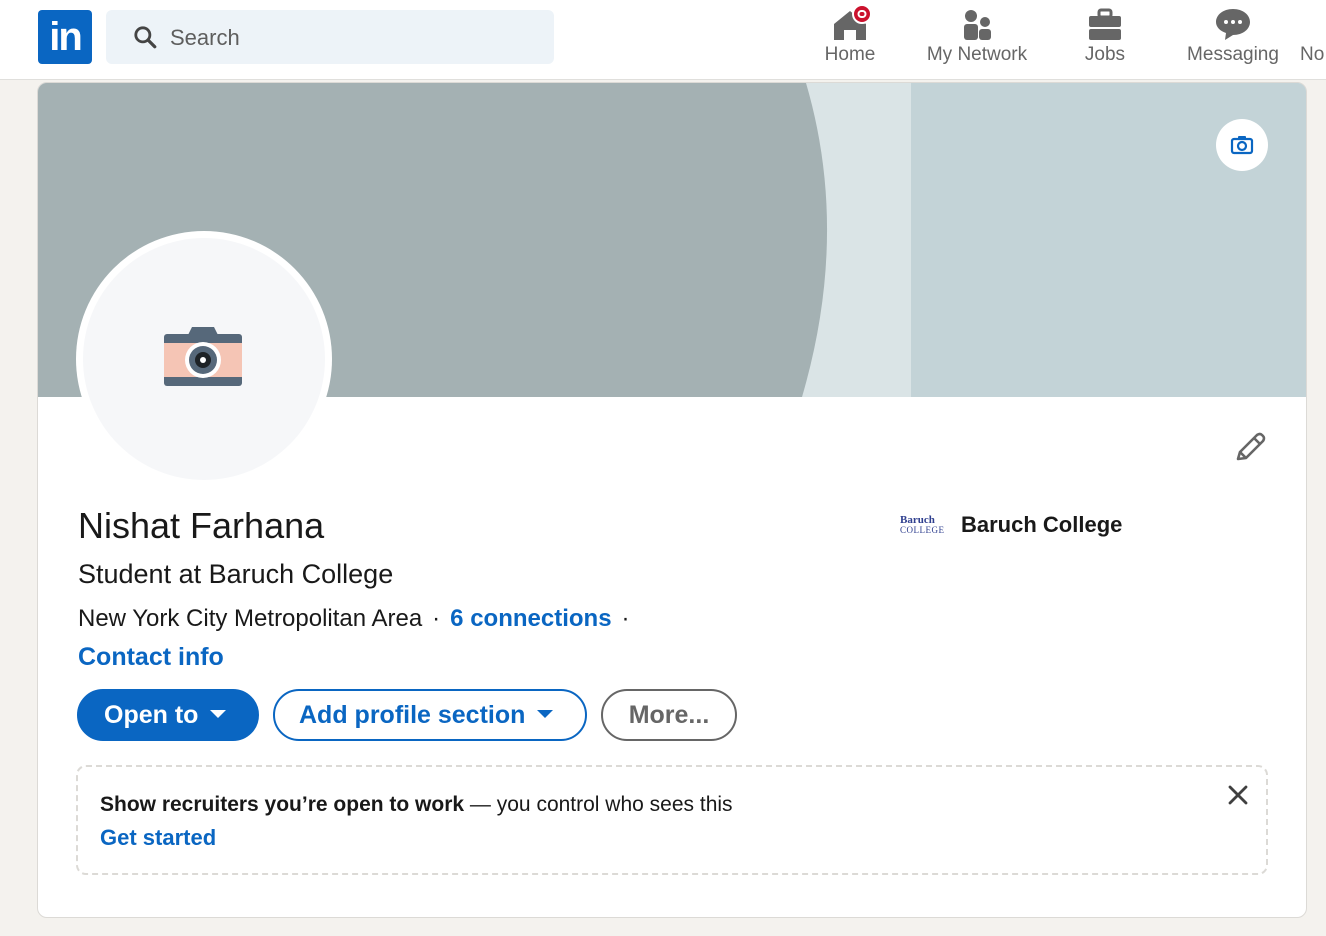 This screenshot has height=936, width=1326. I want to click on edit-banner-button, so click(1242, 145).